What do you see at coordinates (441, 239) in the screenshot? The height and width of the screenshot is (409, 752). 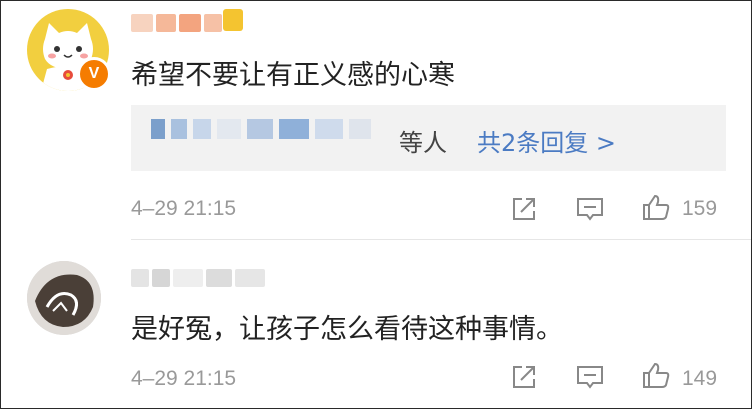 I see `divider` at bounding box center [441, 239].